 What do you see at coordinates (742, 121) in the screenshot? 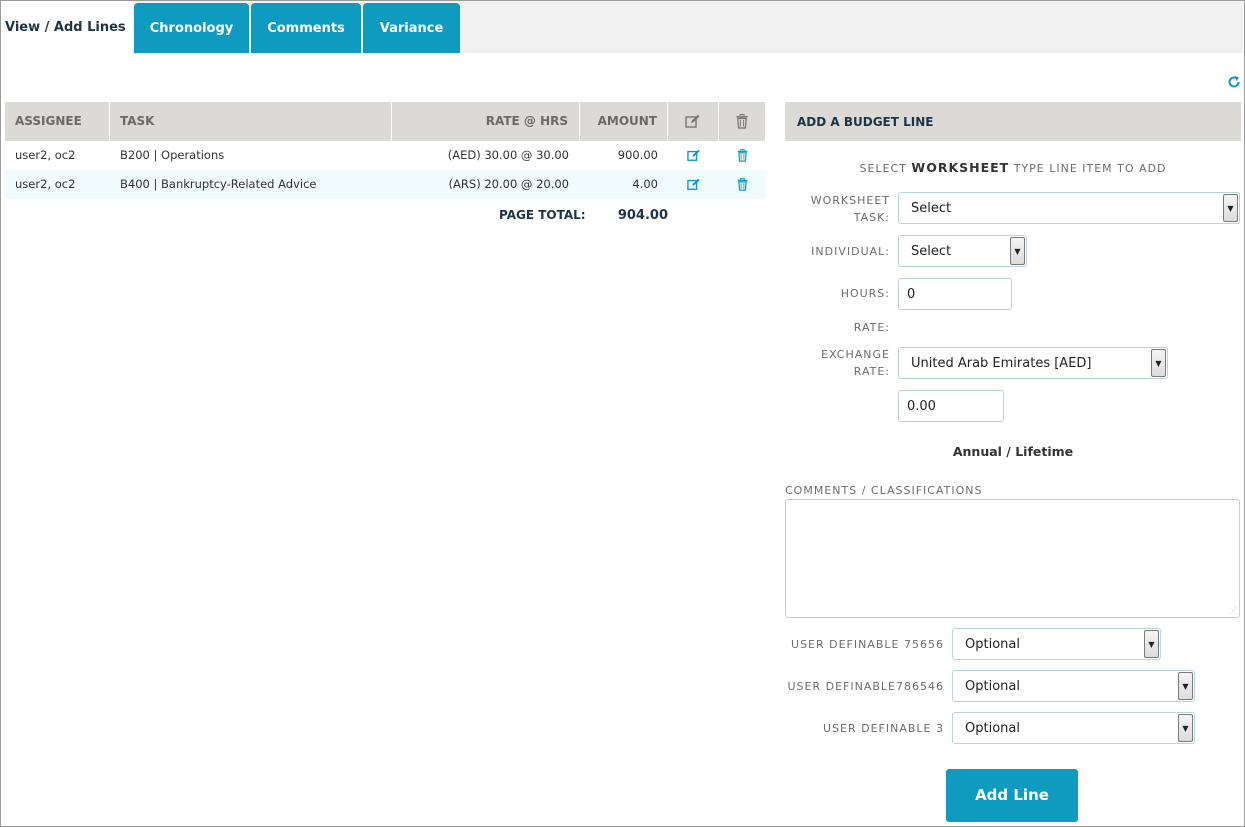
I see `delete-column-icon` at bounding box center [742, 121].